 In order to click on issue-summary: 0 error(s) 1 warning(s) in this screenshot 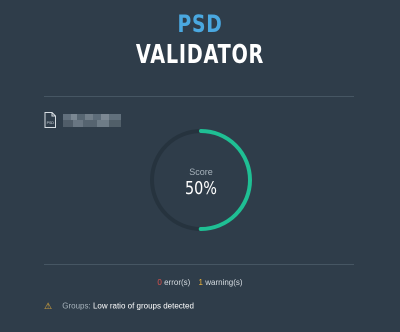, I will do `click(200, 282)`.